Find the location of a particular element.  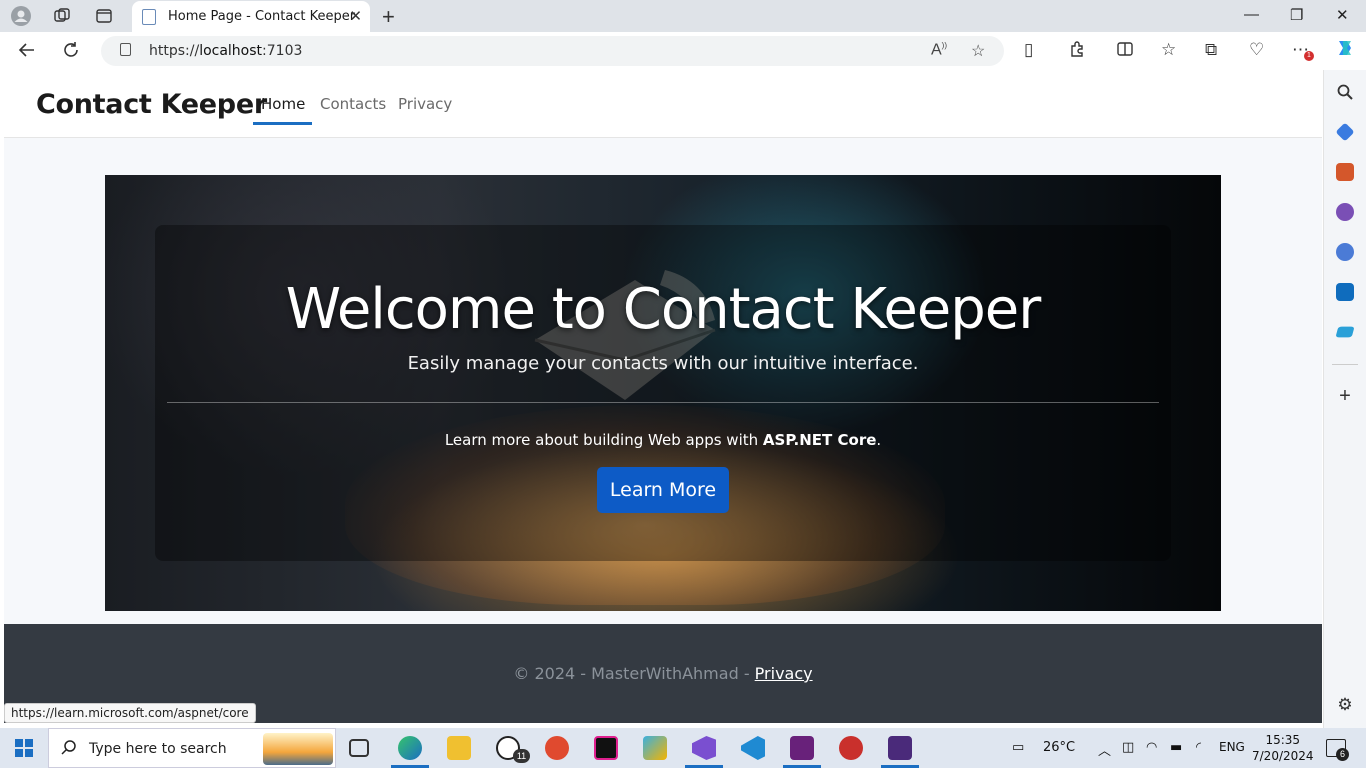

weather-icon: ▭ is located at coordinates (1018, 747).